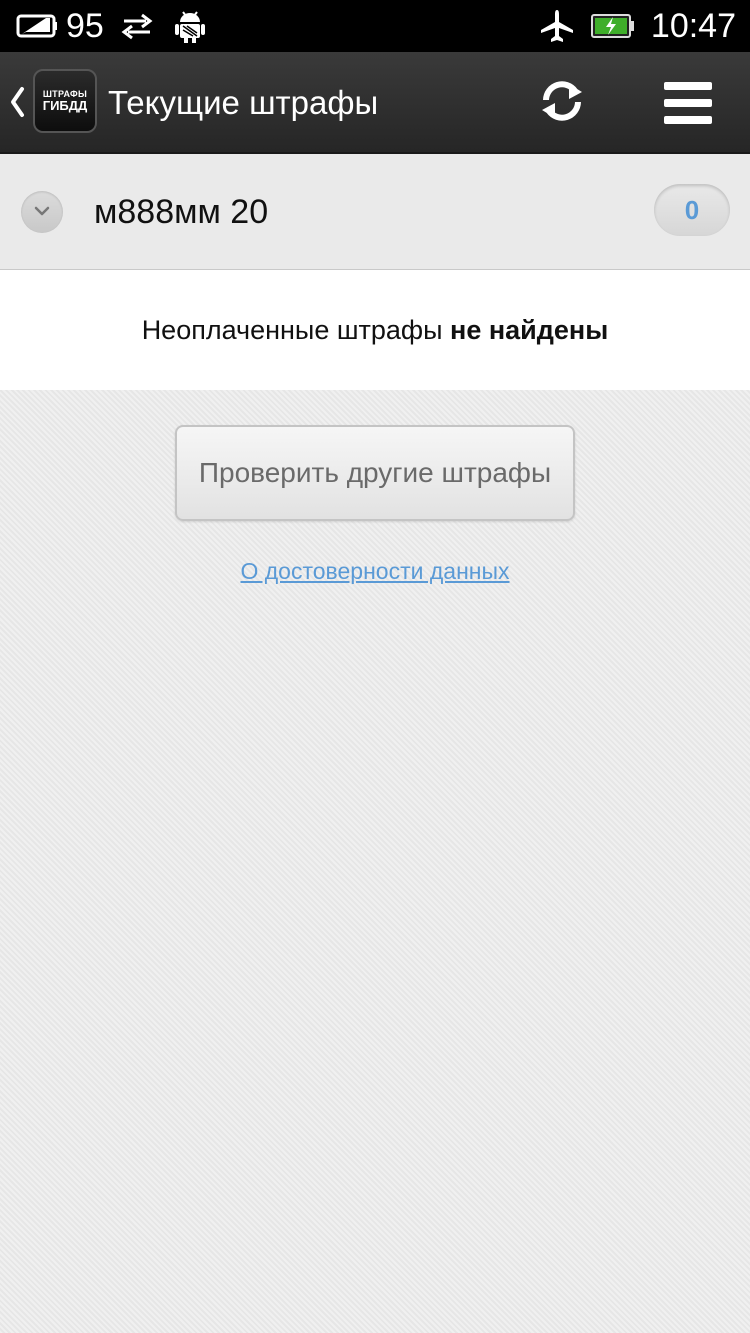 This screenshot has height=1333, width=750. I want to click on status-bar-right: 10:47, so click(637, 26).